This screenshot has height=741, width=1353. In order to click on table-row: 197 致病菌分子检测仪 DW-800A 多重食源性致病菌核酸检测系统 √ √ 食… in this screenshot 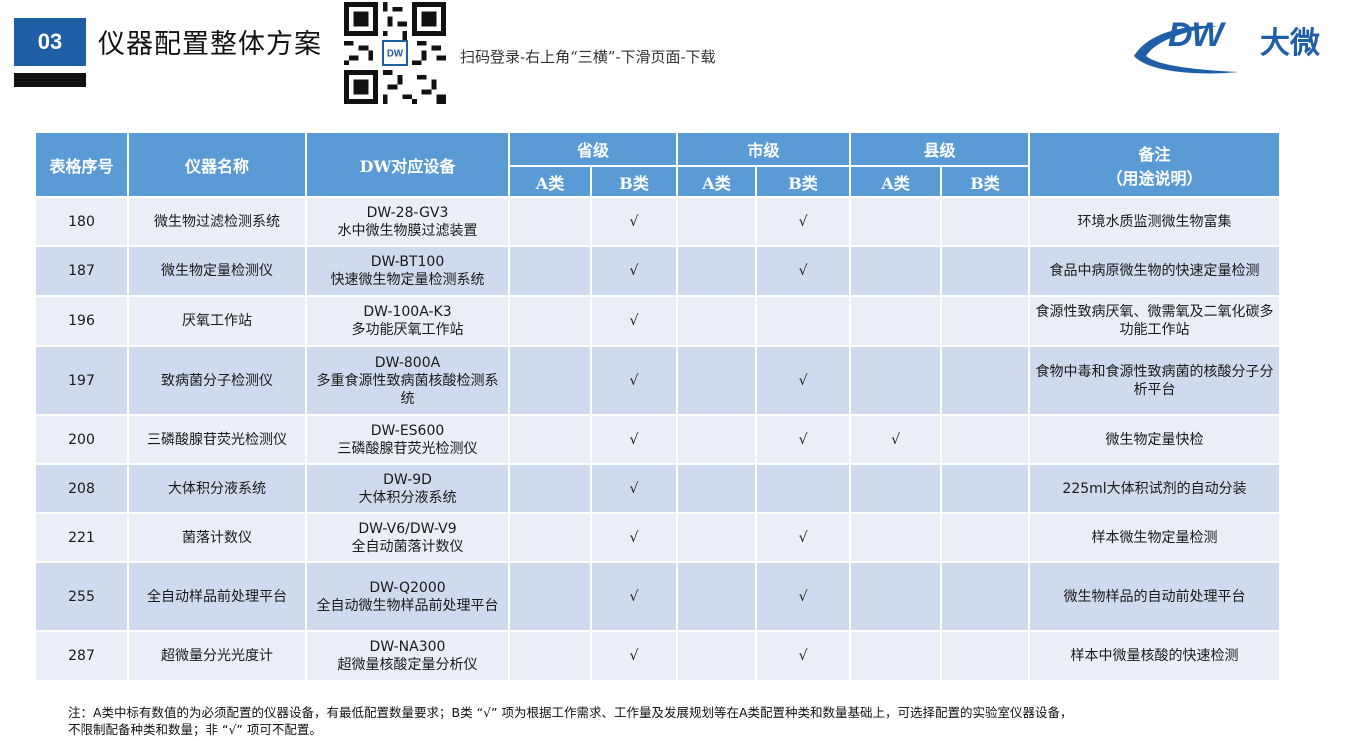, I will do `click(658, 380)`.